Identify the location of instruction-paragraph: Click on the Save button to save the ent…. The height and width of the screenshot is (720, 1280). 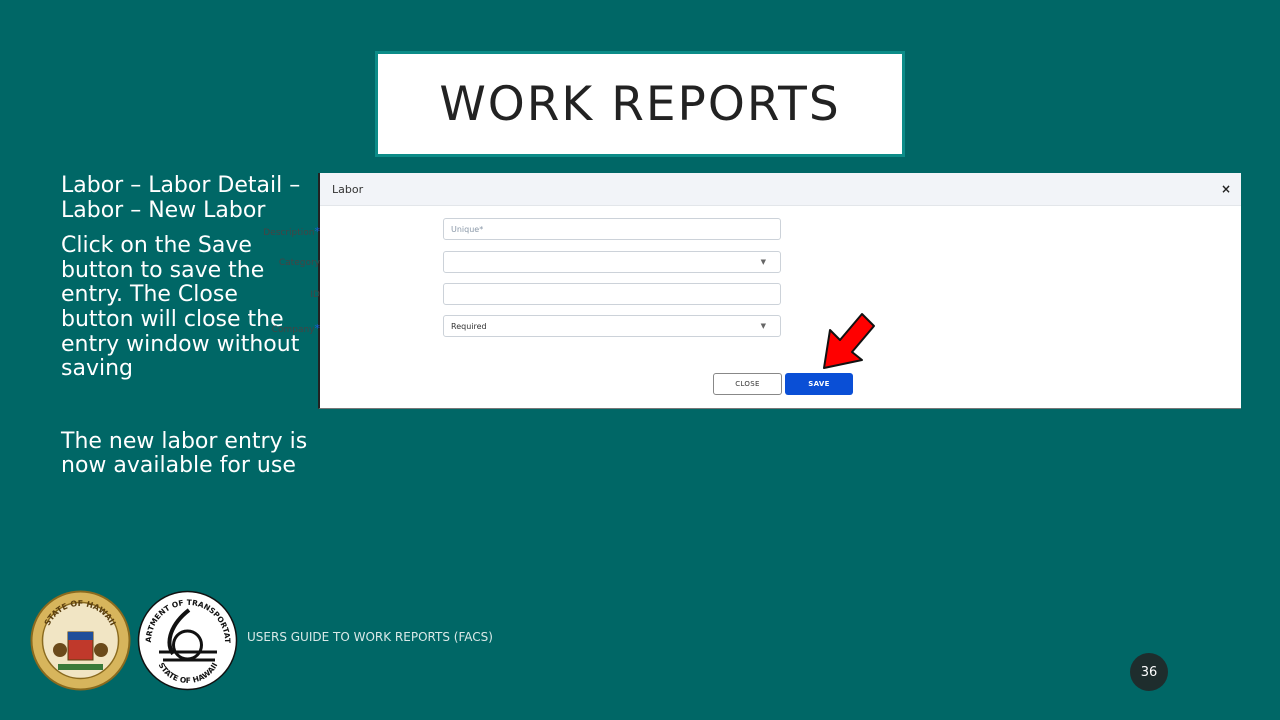
(180, 307).